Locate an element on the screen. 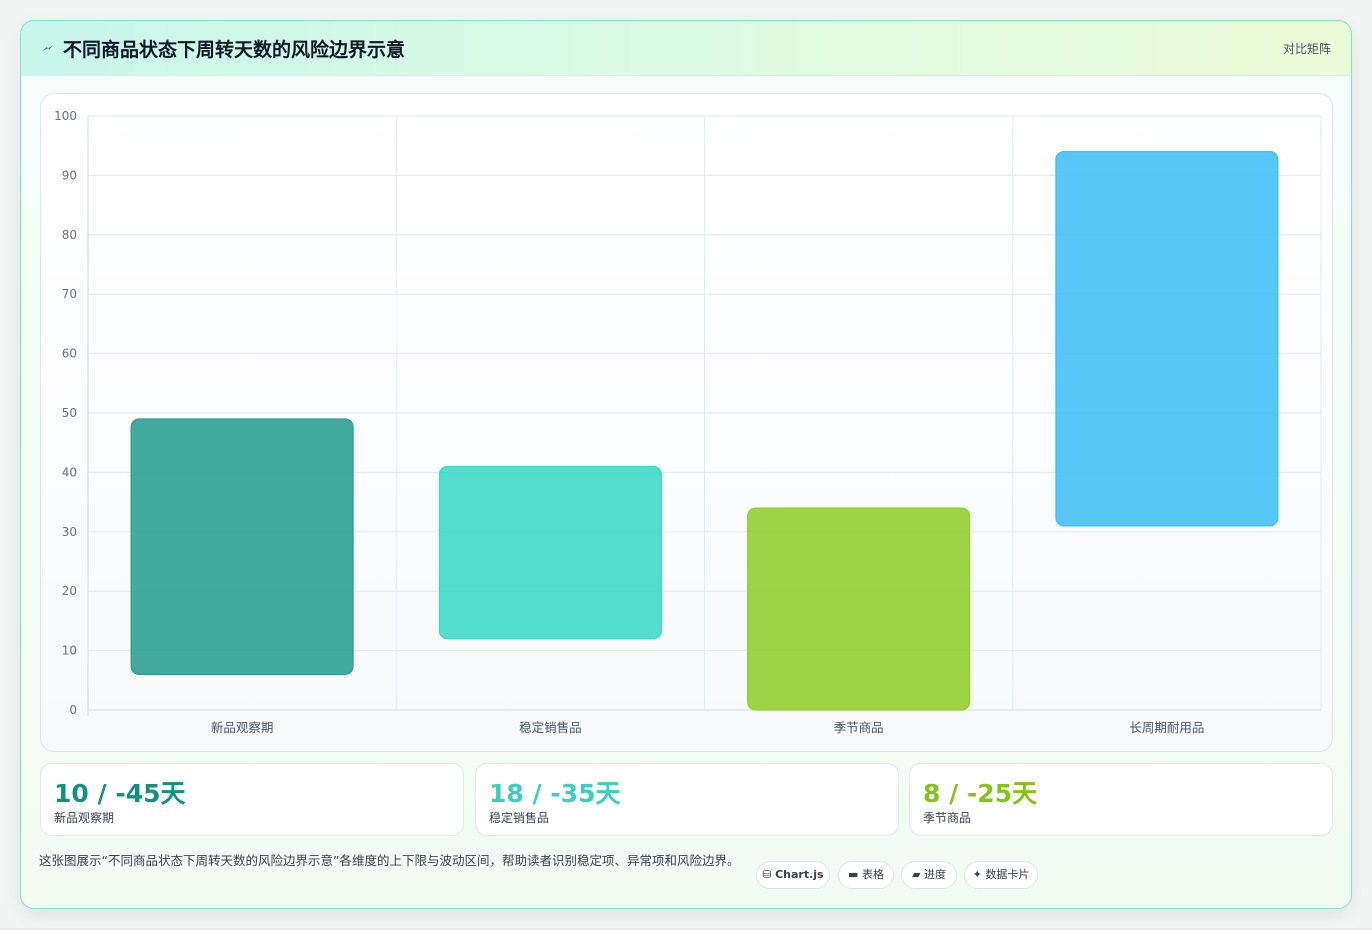  y-tick-label: 90 is located at coordinates (69, 175).